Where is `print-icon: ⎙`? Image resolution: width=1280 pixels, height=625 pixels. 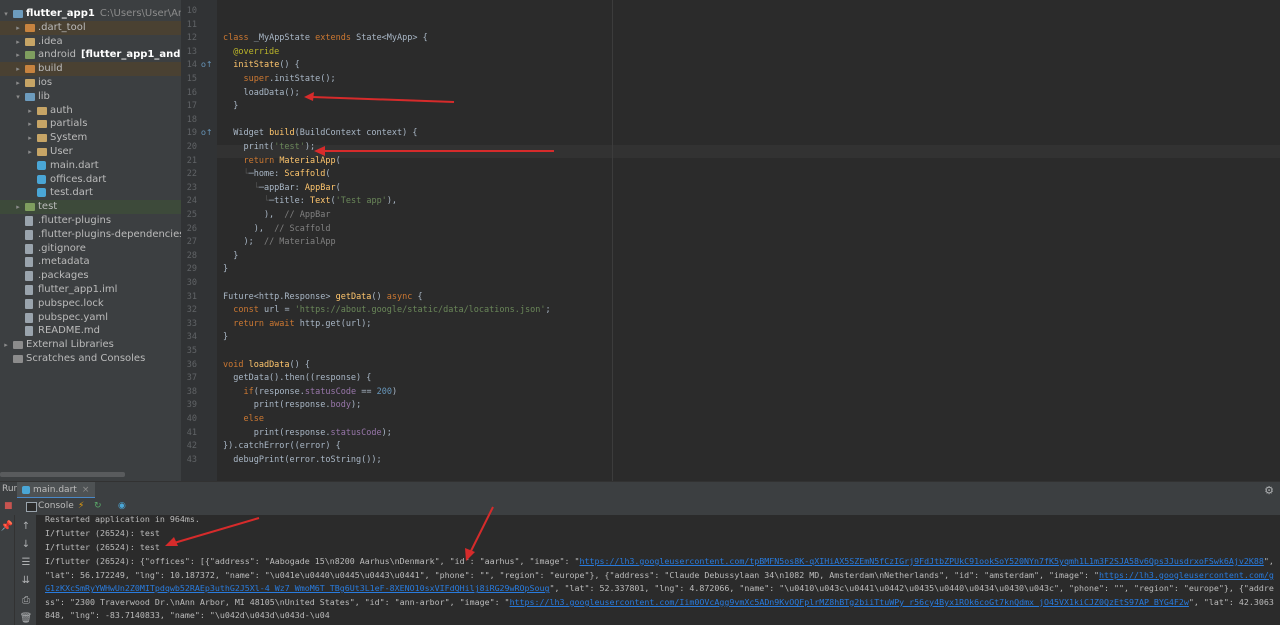
print-icon: ⎙ is located at coordinates (26, 600).